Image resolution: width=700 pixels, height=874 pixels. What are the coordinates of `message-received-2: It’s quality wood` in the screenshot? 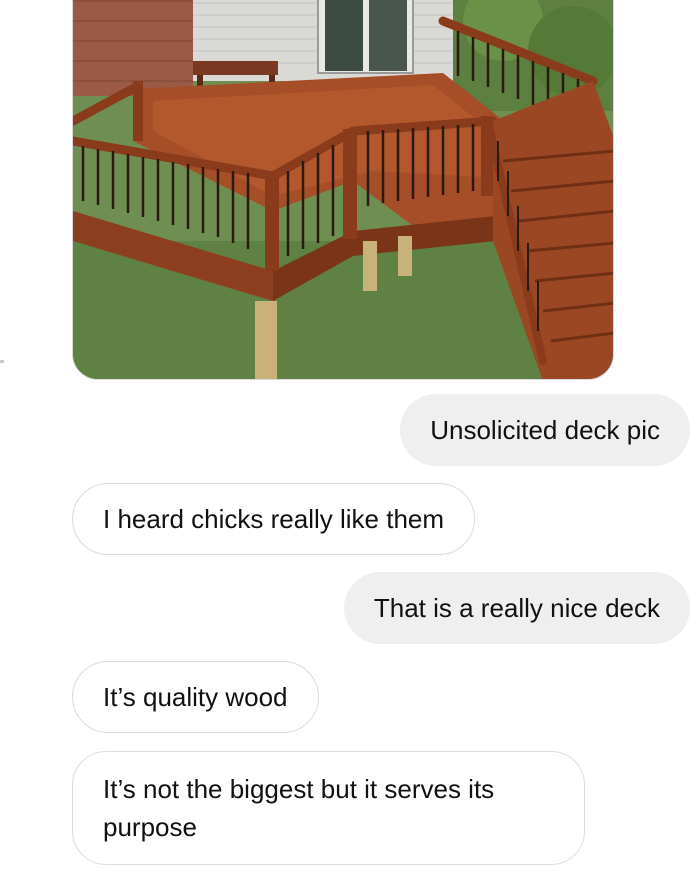 It's located at (195, 697).